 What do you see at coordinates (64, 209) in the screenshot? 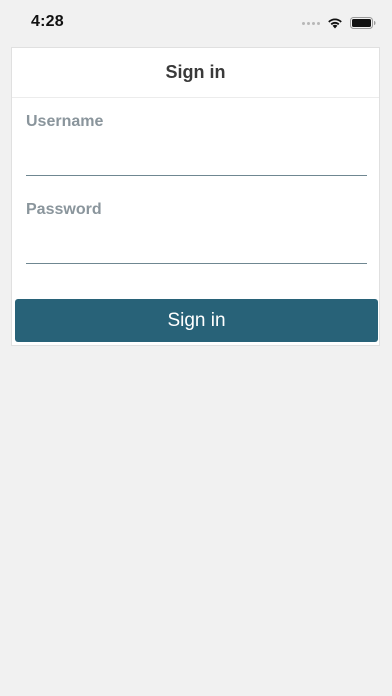
I see `password-label: Password` at bounding box center [64, 209].